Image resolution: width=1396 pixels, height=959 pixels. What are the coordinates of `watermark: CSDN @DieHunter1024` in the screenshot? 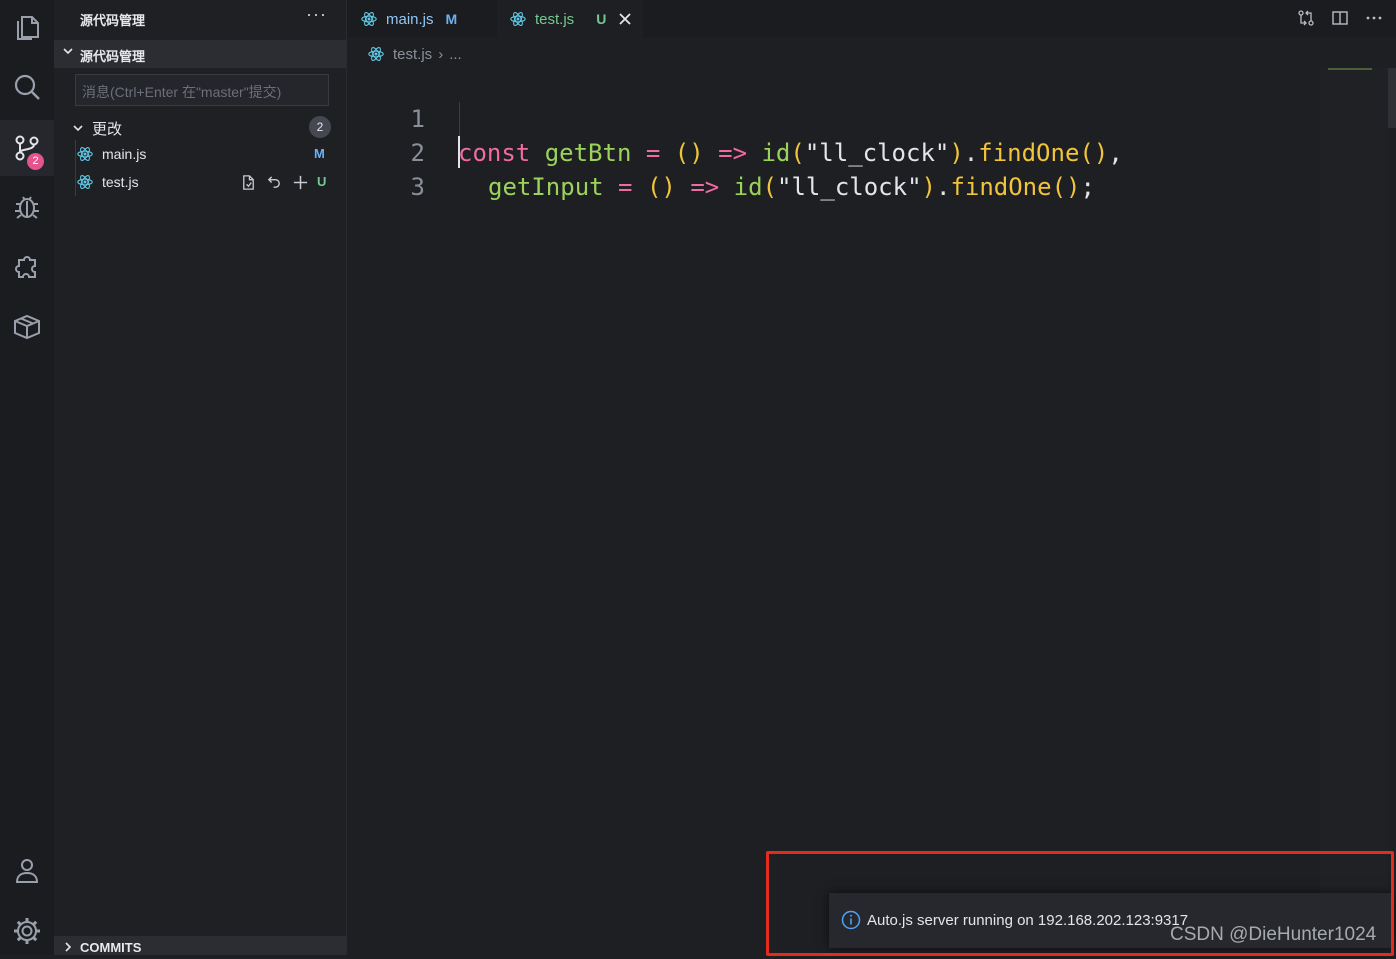 It's located at (1273, 934).